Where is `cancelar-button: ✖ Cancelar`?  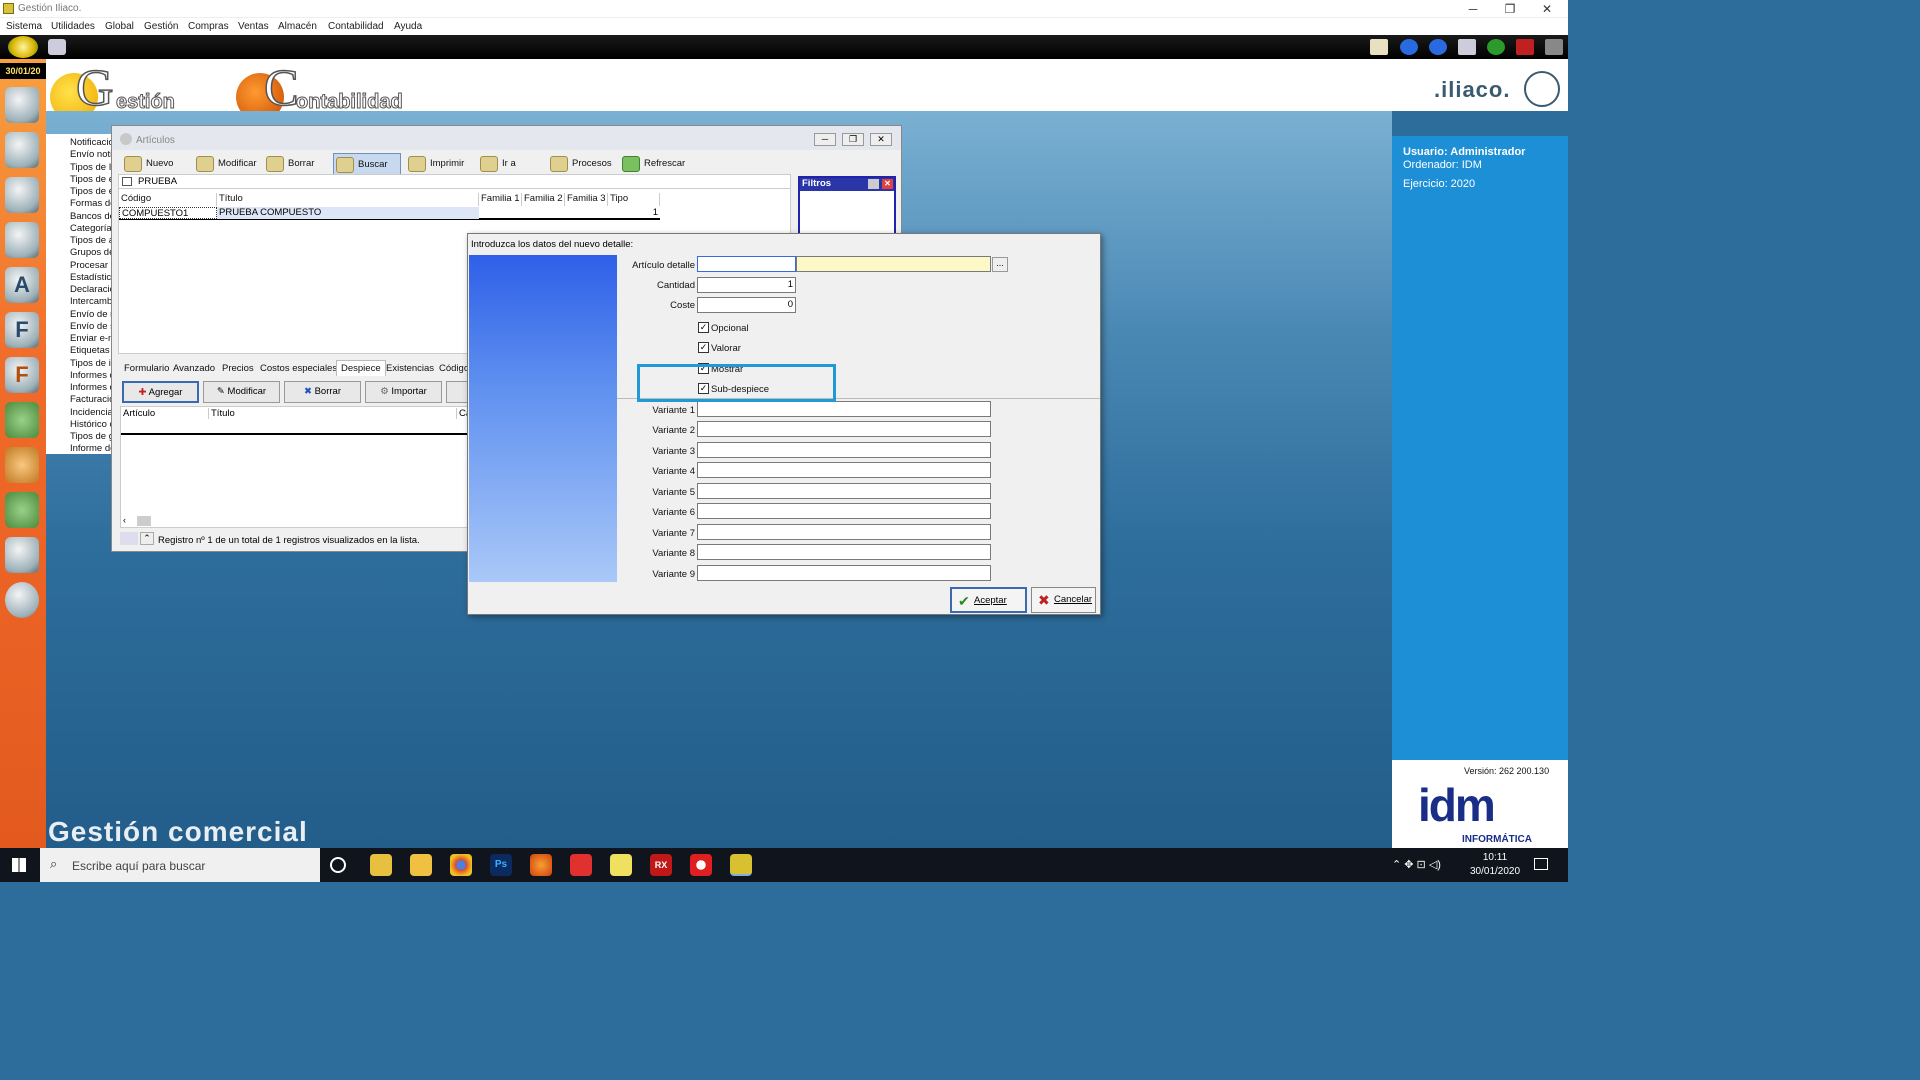
cancelar-button: ✖ Cancelar is located at coordinates (1063, 600).